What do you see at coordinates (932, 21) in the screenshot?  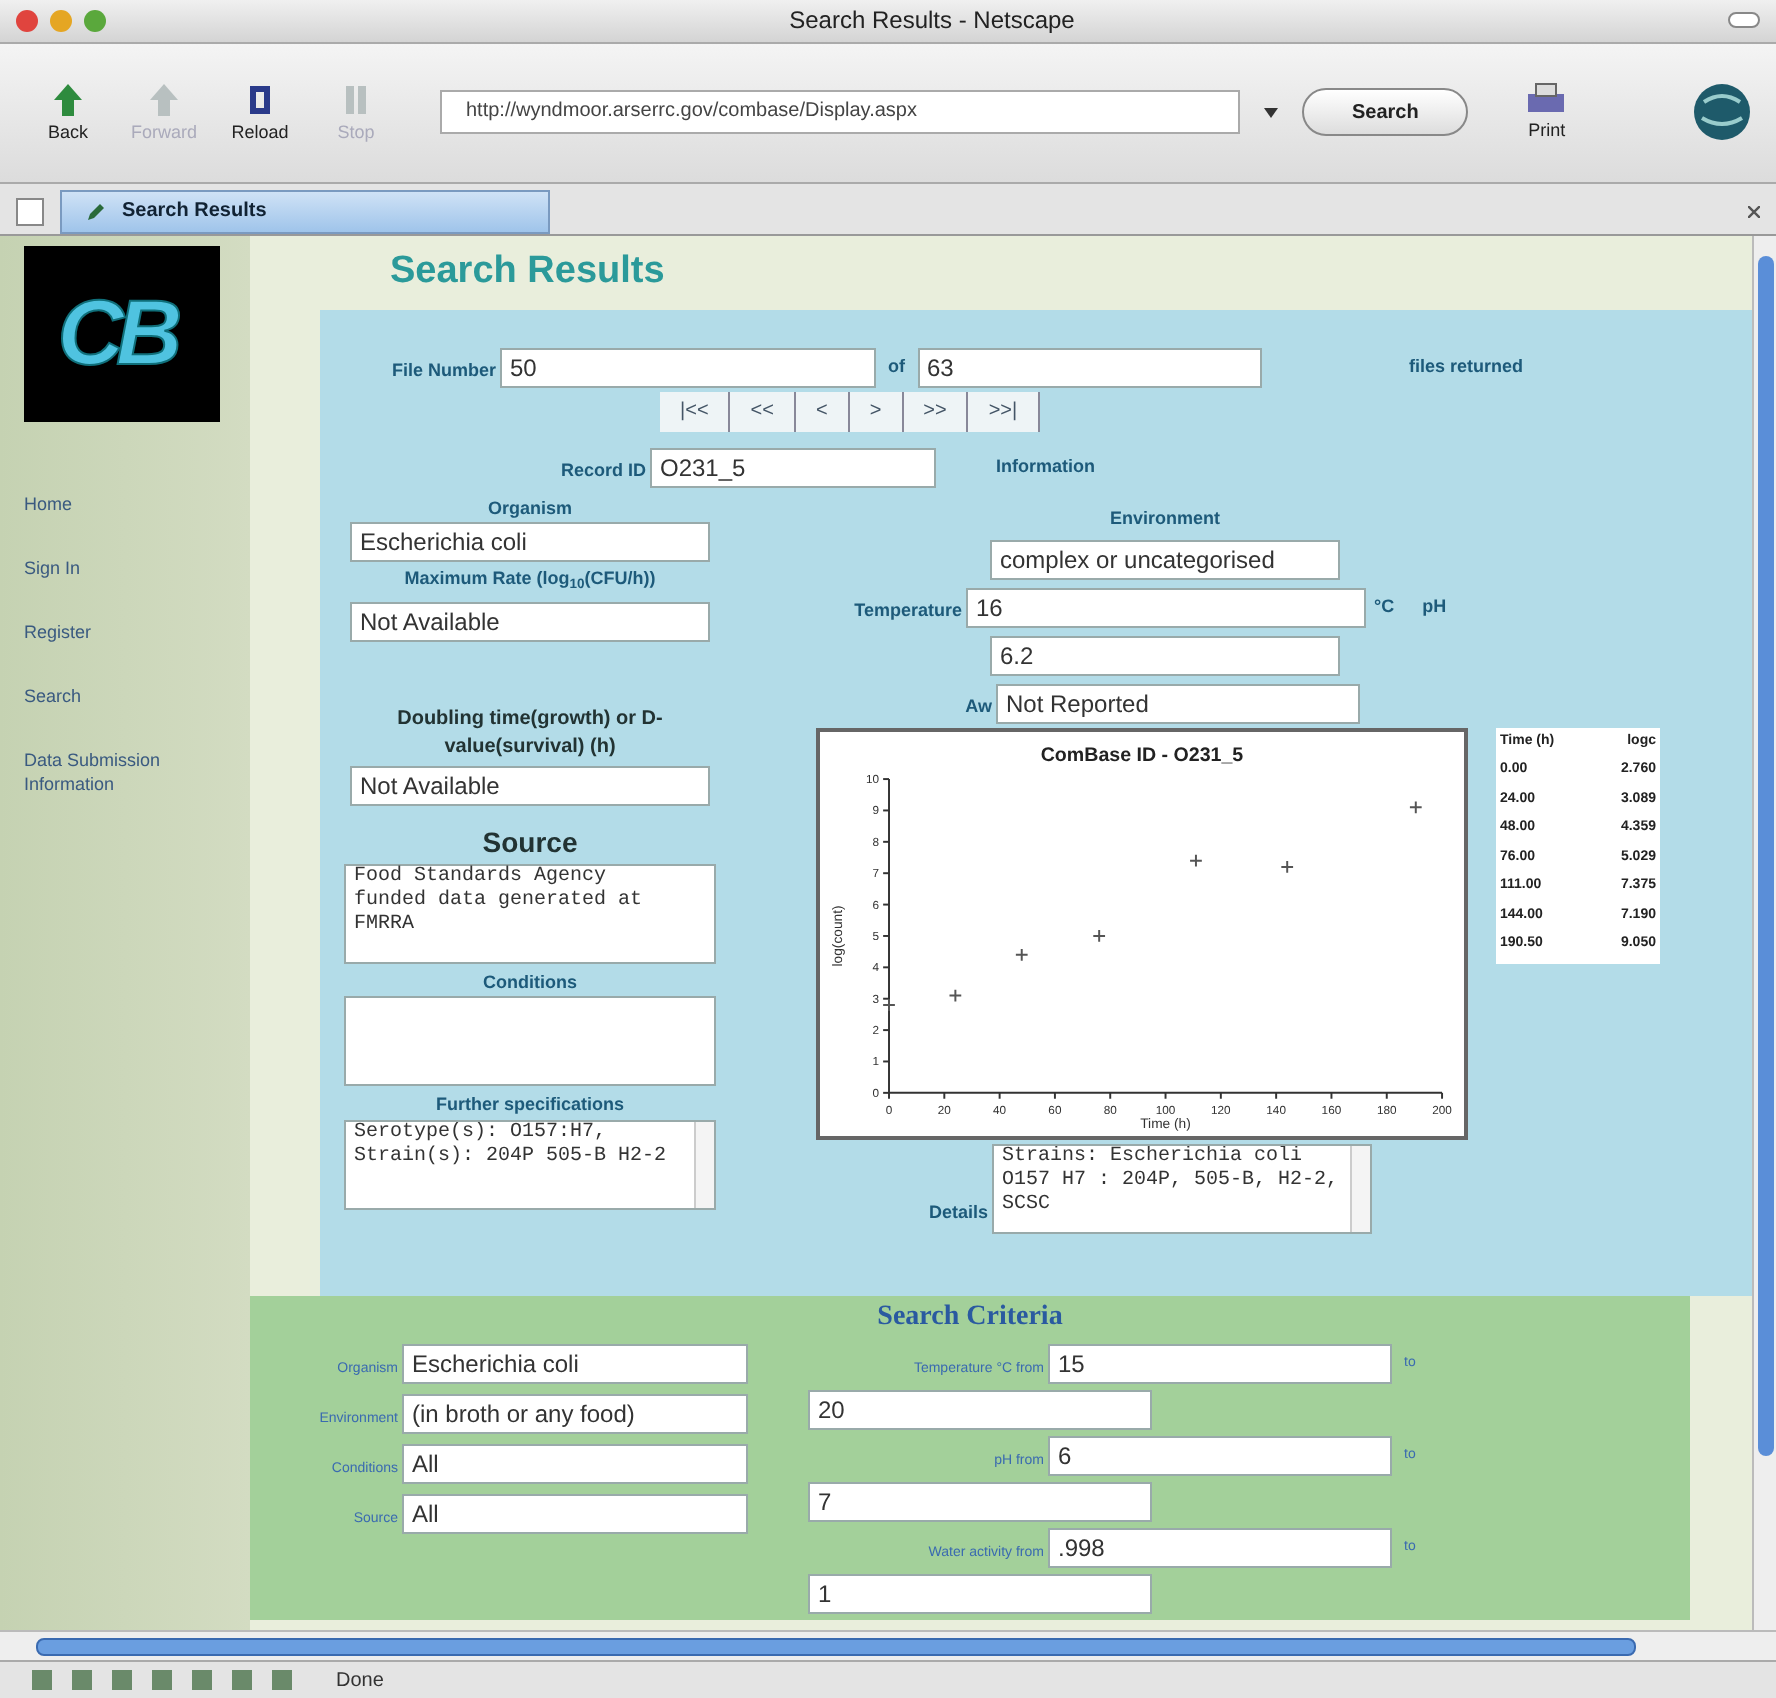 I see `window-title: Search Results - Netscape` at bounding box center [932, 21].